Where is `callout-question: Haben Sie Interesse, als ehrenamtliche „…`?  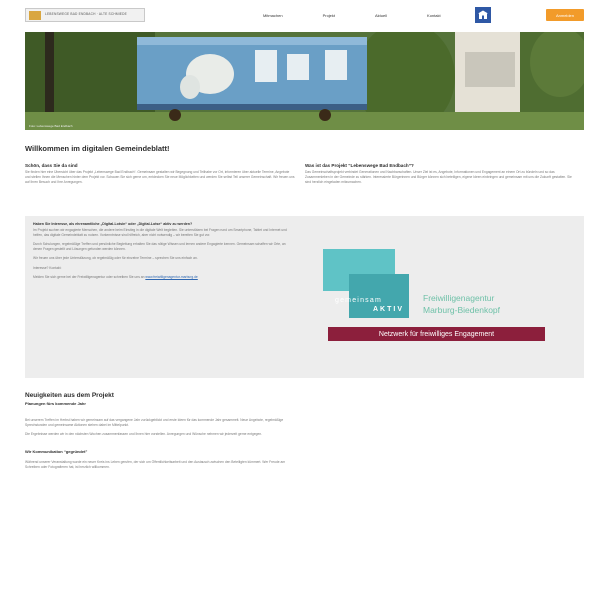 callout-question: Haben Sie Interesse, als ehrenamtliche „… is located at coordinates (113, 223).